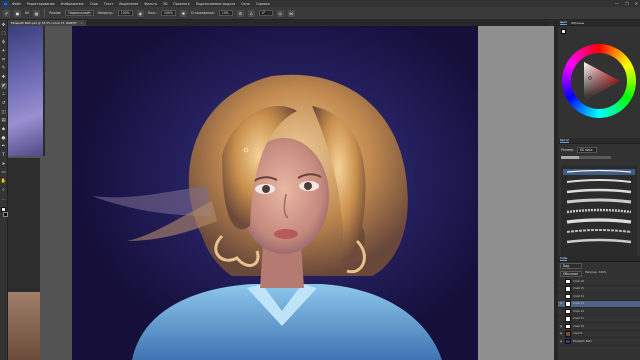 The width and height of the screenshot is (640, 360). Describe the element at coordinates (599, 334) in the screenshot. I see `layer-row: ◉ Слой 9` at that location.